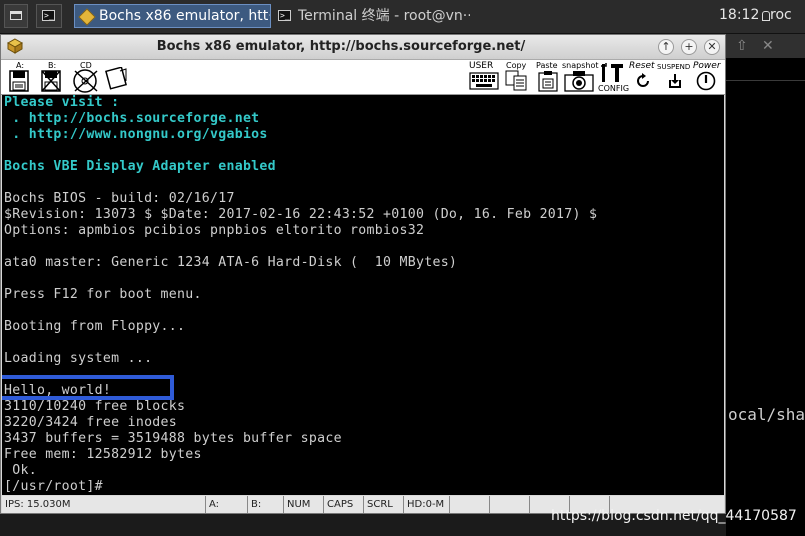 This screenshot has width=805, height=536. I want to click on suspend-icon, so click(675, 81).